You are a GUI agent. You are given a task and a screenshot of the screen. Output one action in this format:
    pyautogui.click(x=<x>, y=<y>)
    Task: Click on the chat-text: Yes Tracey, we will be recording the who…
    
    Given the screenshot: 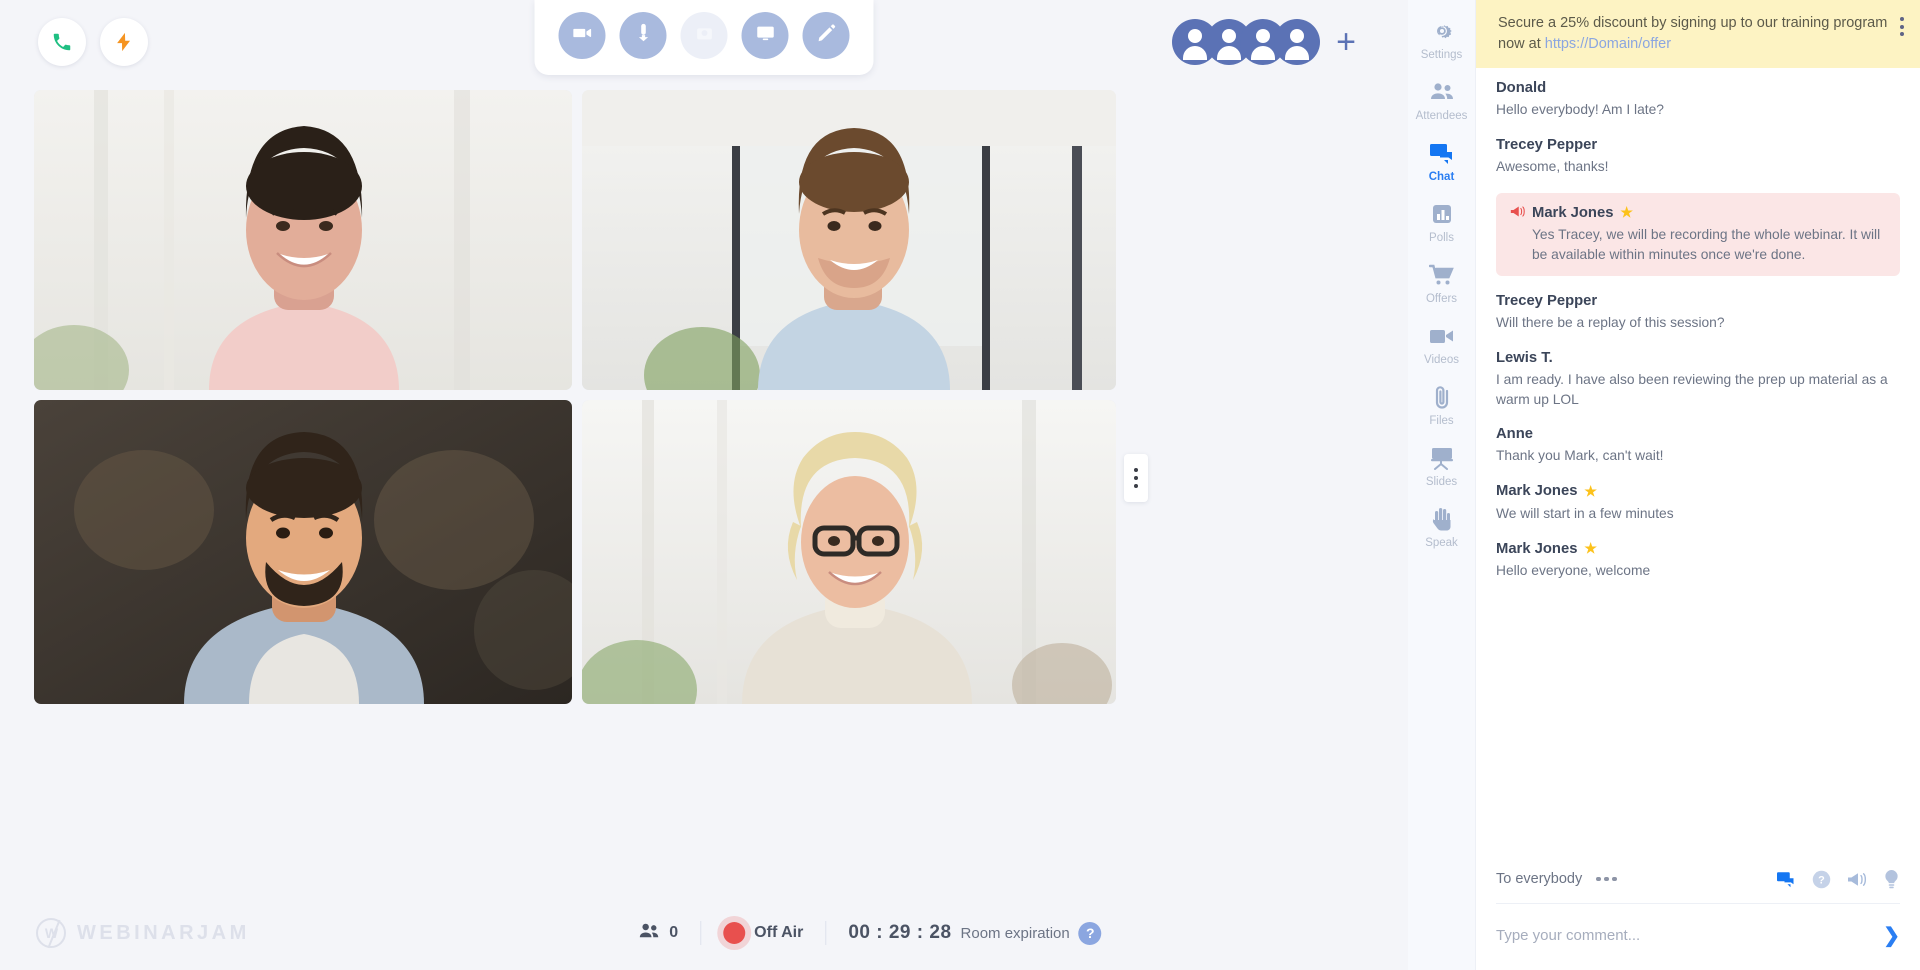 What is the action you would take?
    pyautogui.click(x=1706, y=244)
    